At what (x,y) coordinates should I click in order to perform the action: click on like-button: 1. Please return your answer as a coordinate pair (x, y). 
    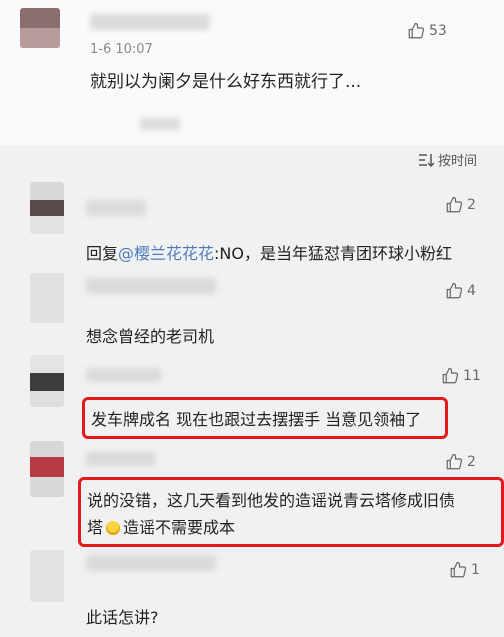
    Looking at the image, I should click on (464, 570).